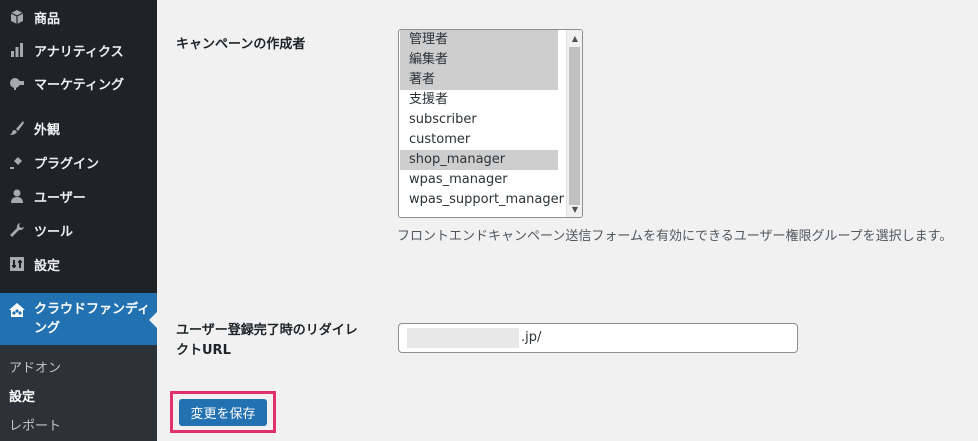  What do you see at coordinates (17, 230) in the screenshot?
I see `wrench-icon` at bounding box center [17, 230].